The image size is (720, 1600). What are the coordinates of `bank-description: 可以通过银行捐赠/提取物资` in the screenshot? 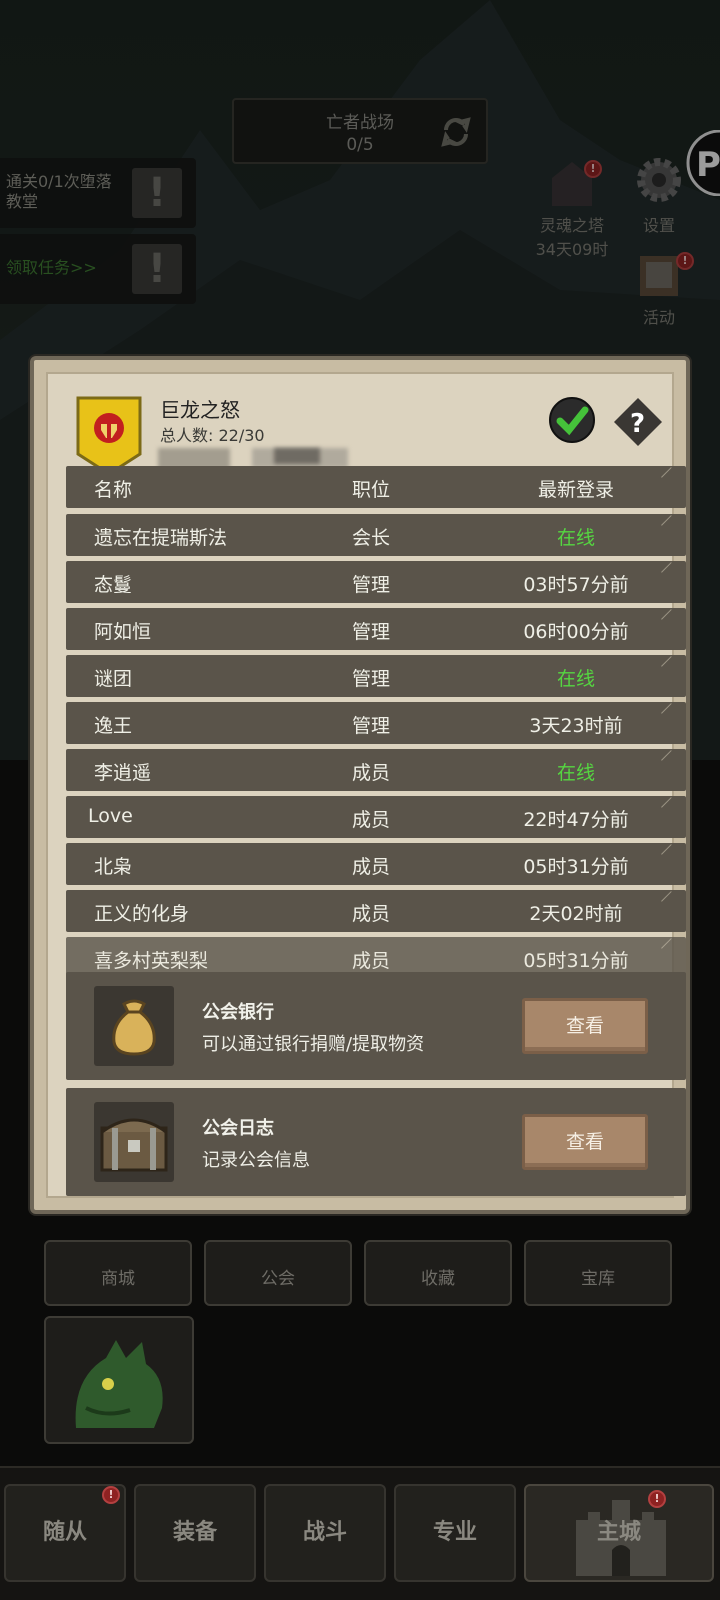 It's located at (313, 1044).